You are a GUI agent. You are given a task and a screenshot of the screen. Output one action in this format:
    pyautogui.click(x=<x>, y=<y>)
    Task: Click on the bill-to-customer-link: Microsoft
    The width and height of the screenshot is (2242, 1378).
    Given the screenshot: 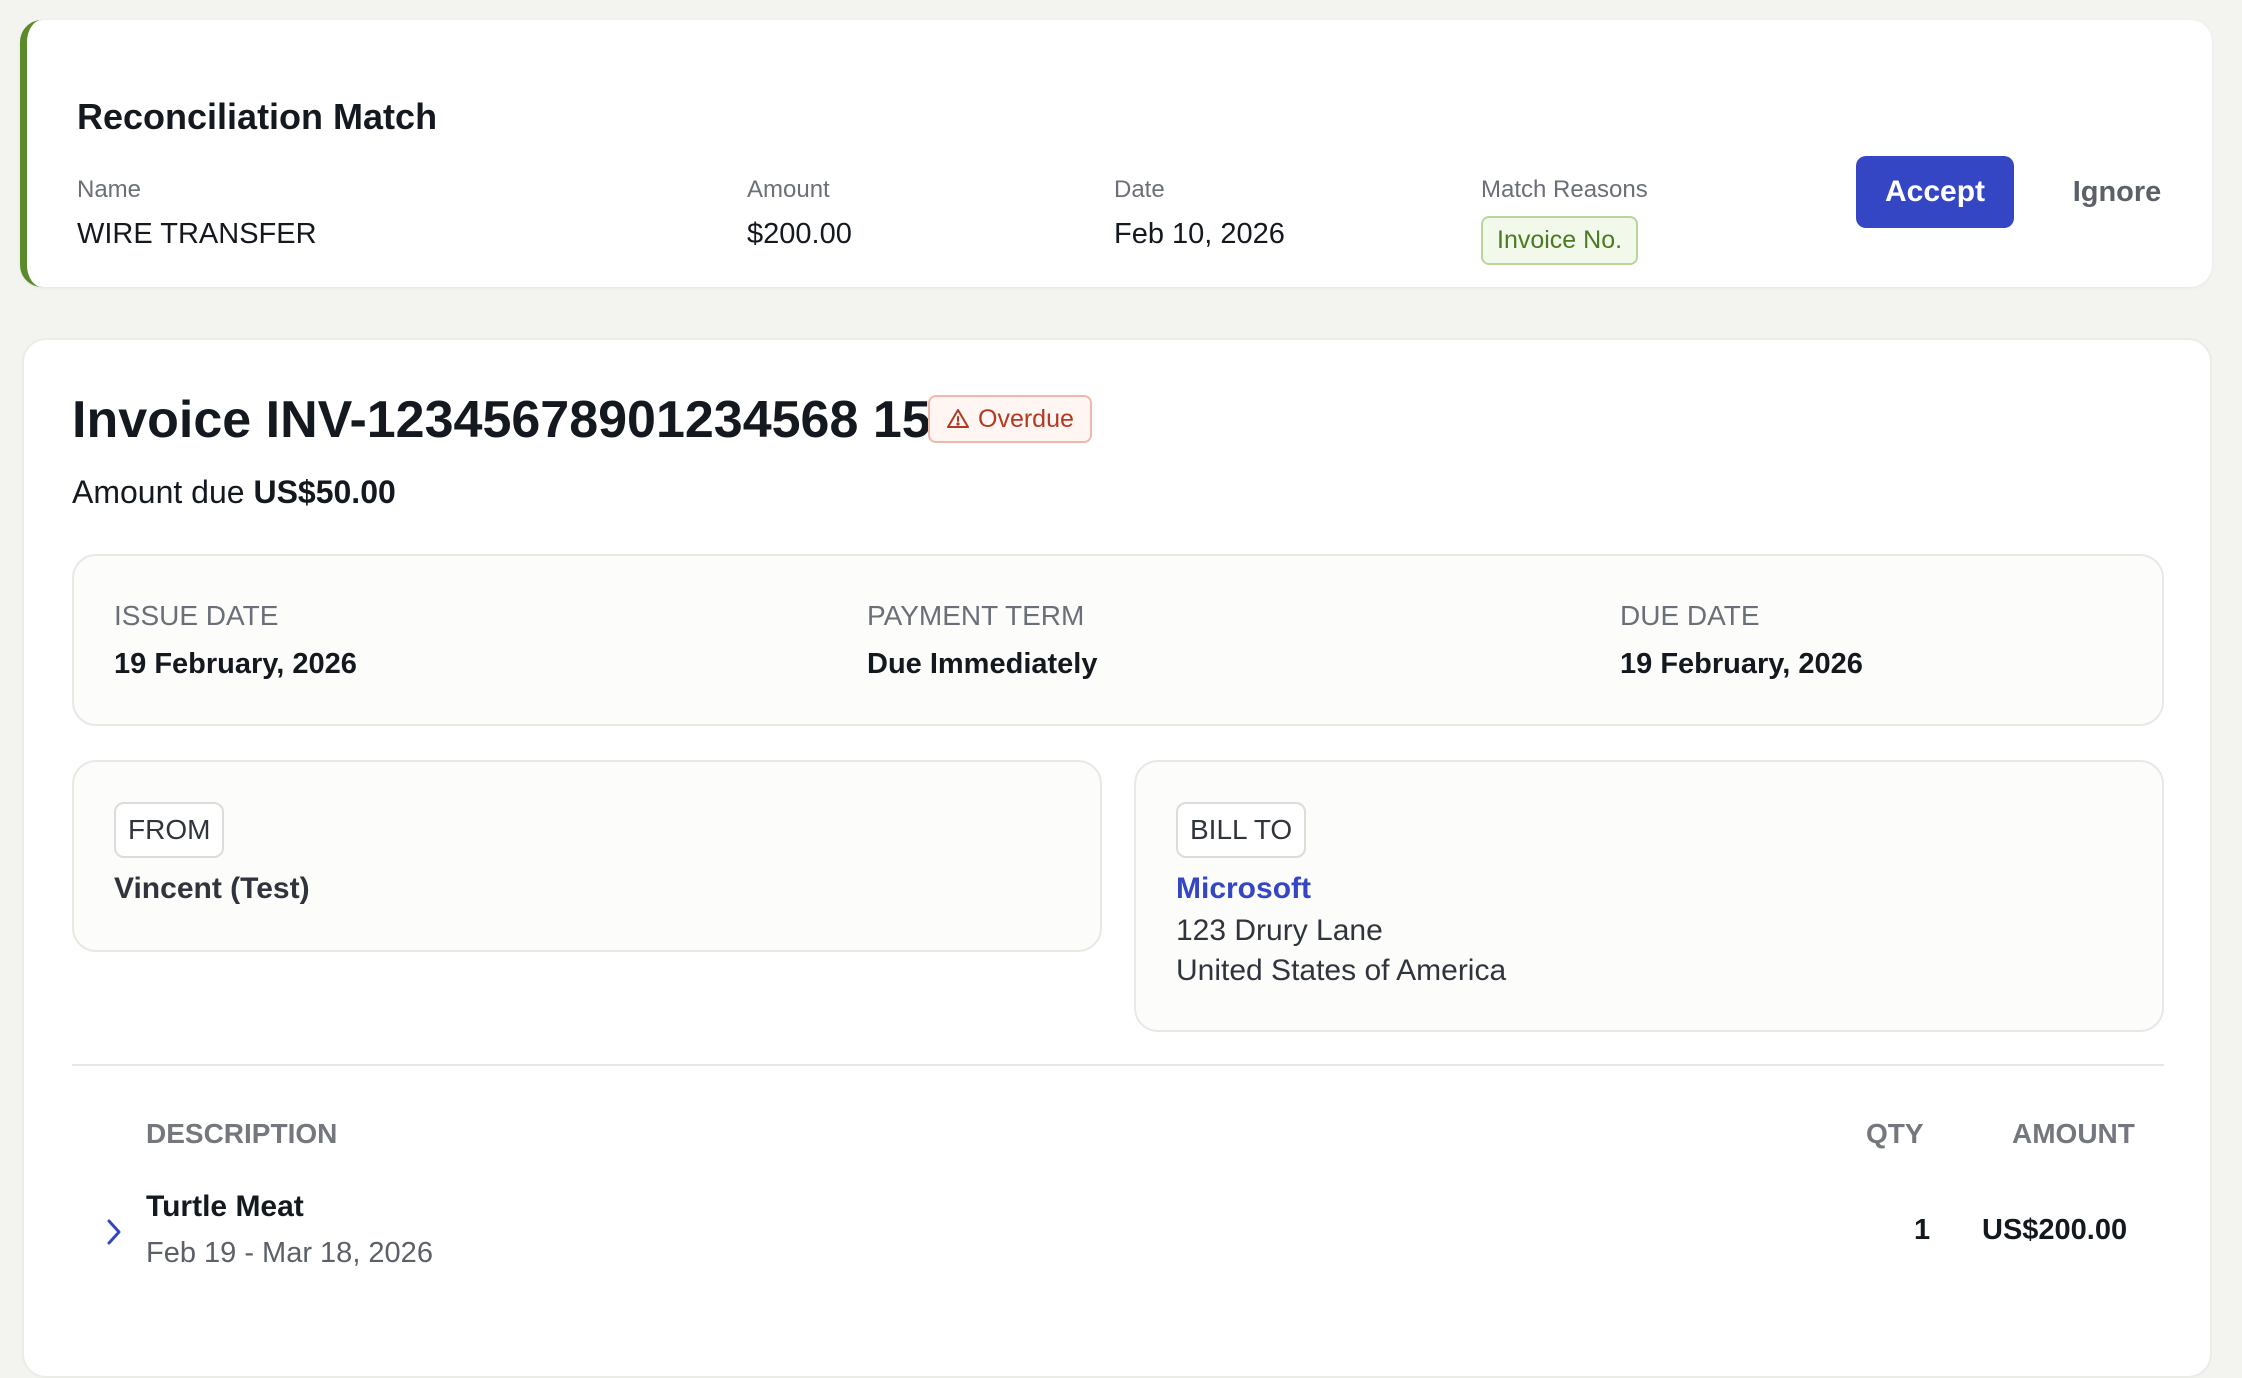 What is the action you would take?
    pyautogui.click(x=1243, y=889)
    